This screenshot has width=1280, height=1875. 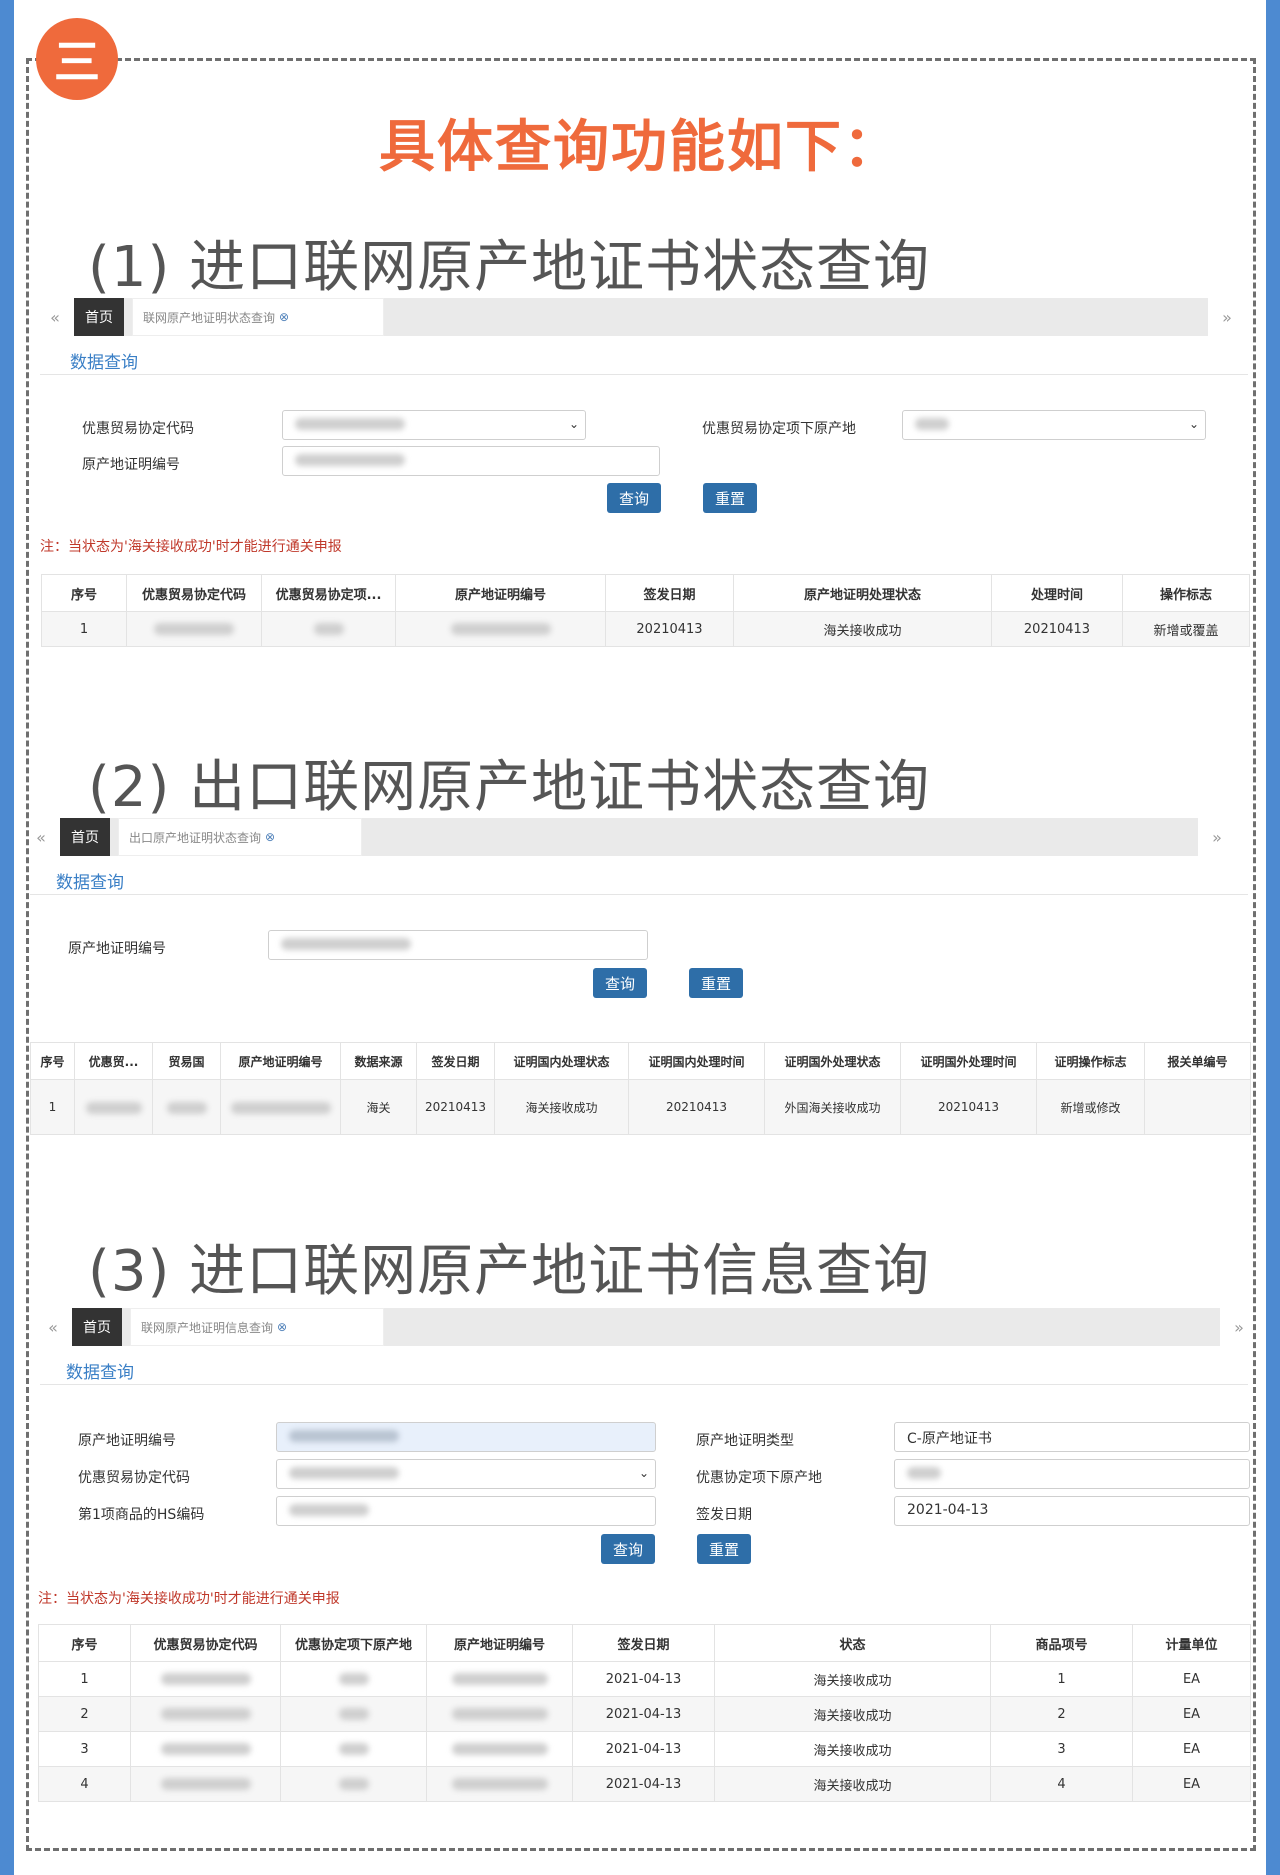 I want to click on agreement-code-label: 优惠贸易协定代码, so click(x=134, y=1478).